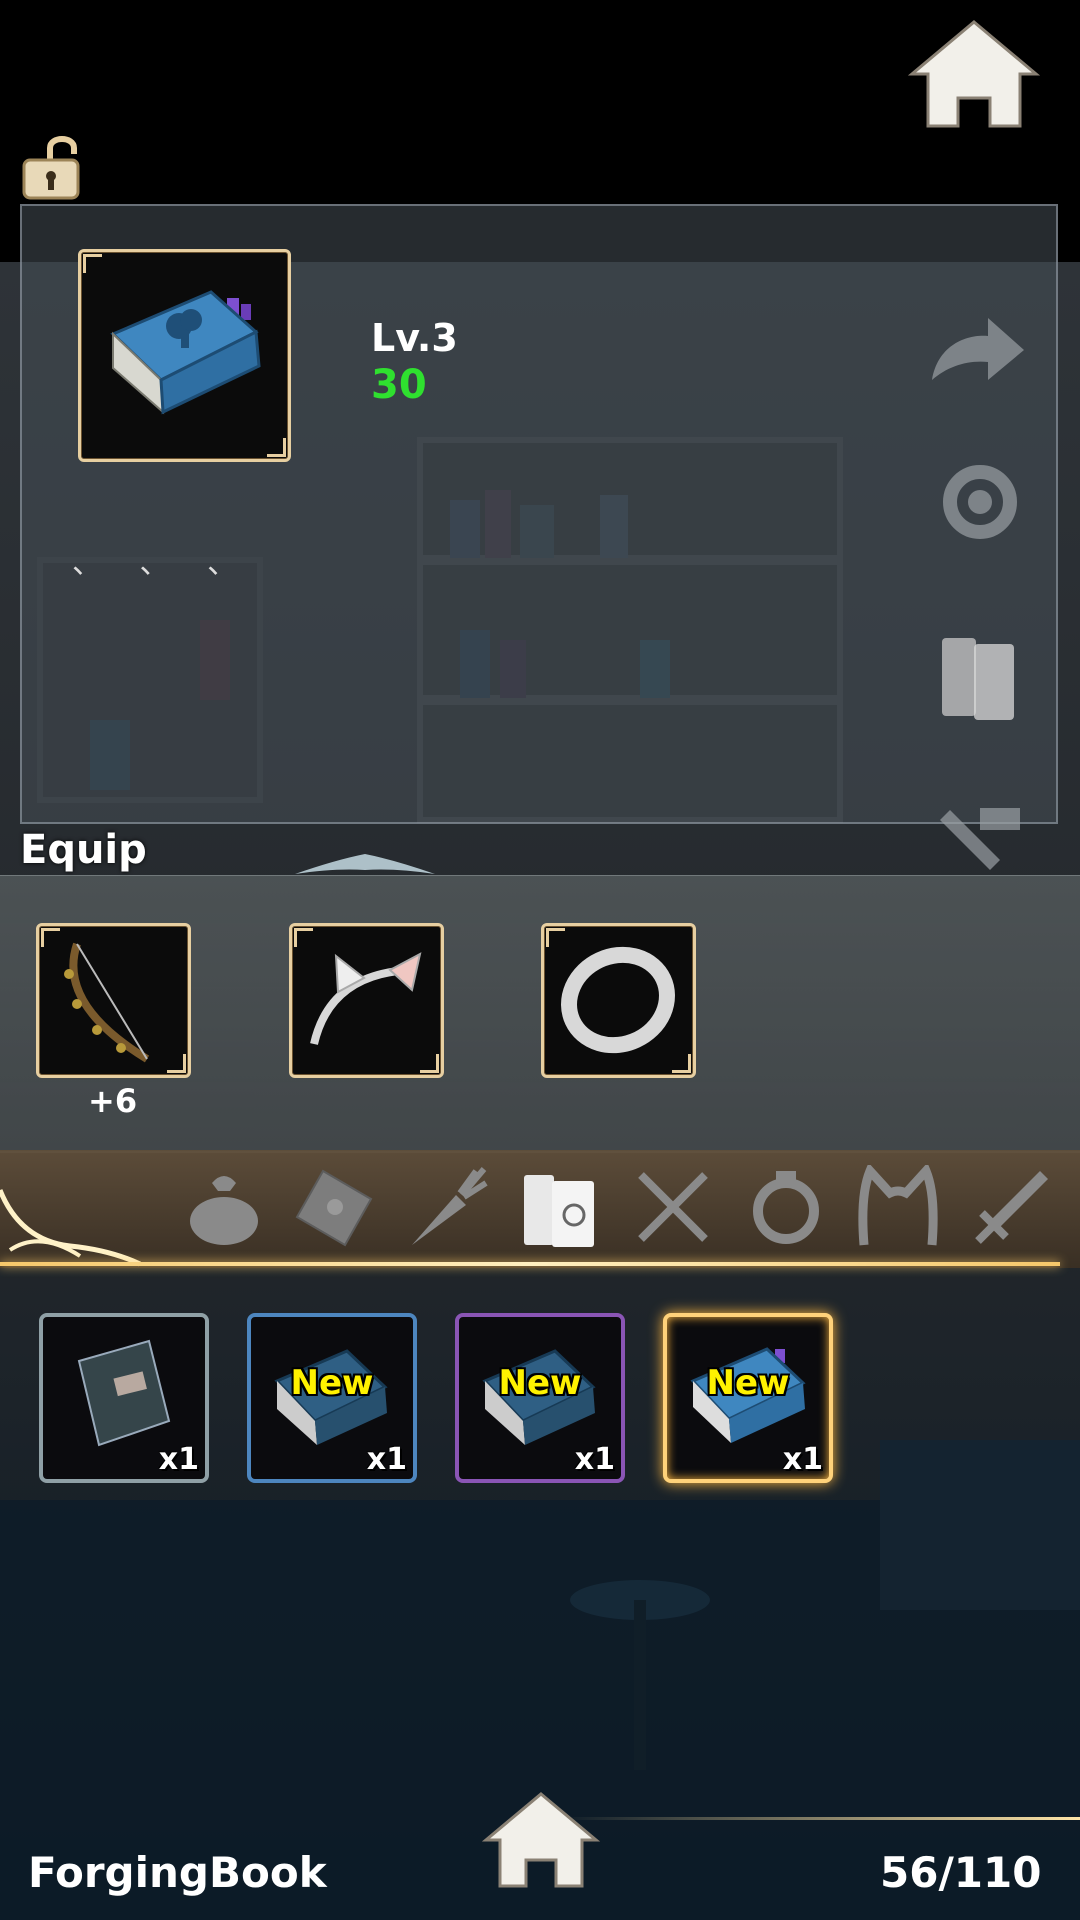 Image resolution: width=1080 pixels, height=1920 pixels. I want to click on item-level: Lv.3, so click(414, 338).